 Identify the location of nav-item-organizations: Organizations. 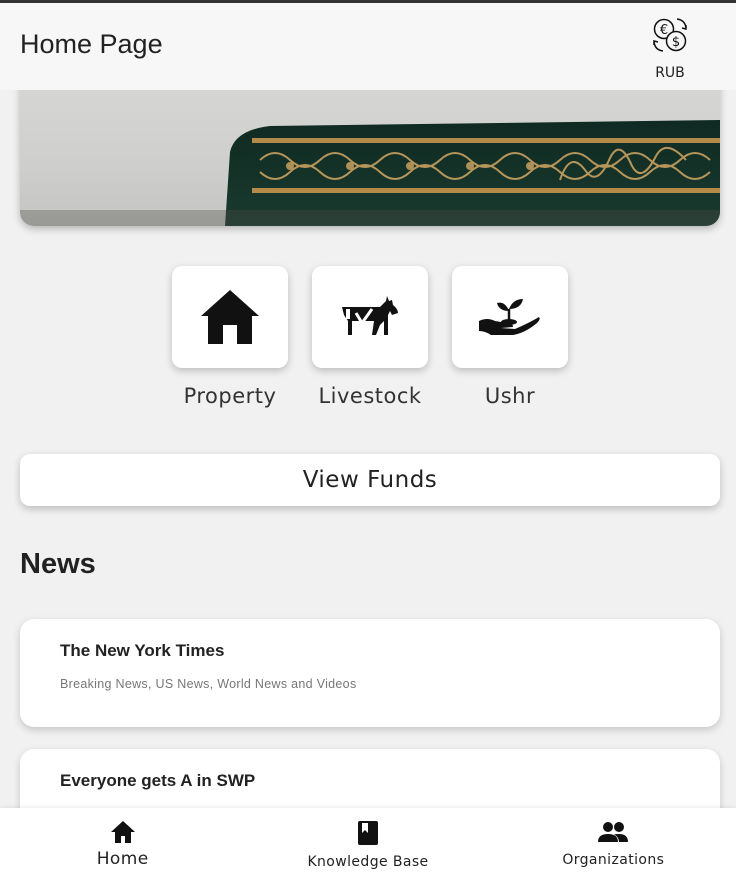
(613, 842).